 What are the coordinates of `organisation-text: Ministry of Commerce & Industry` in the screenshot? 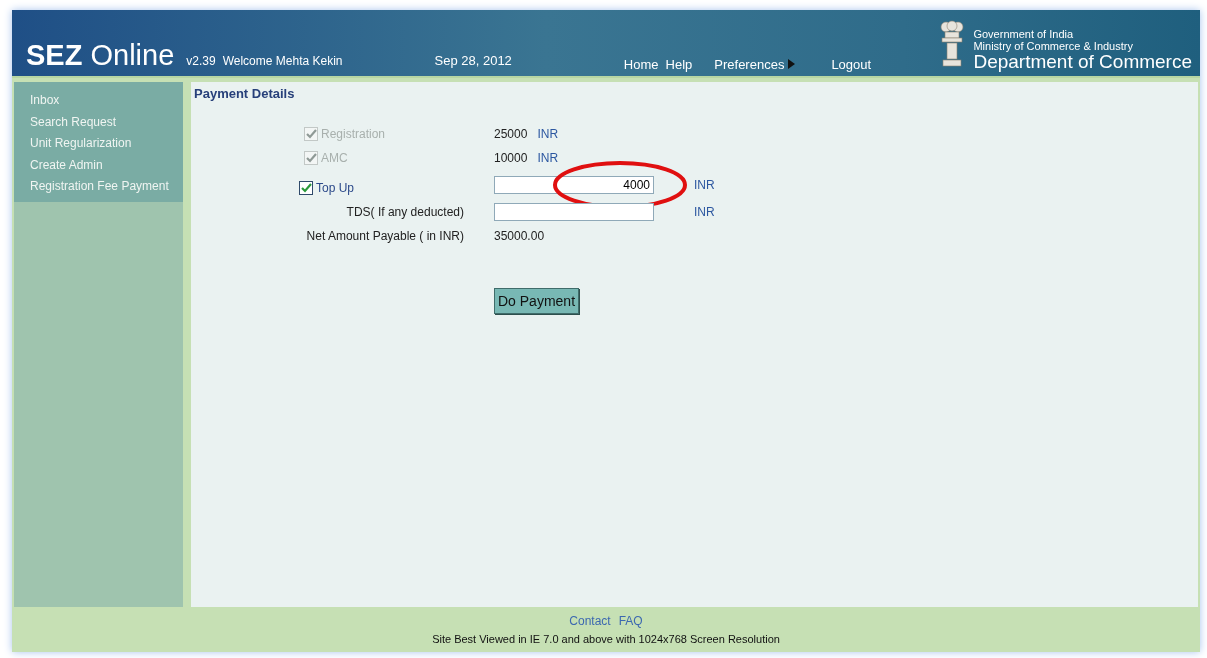 It's located at (1053, 46).